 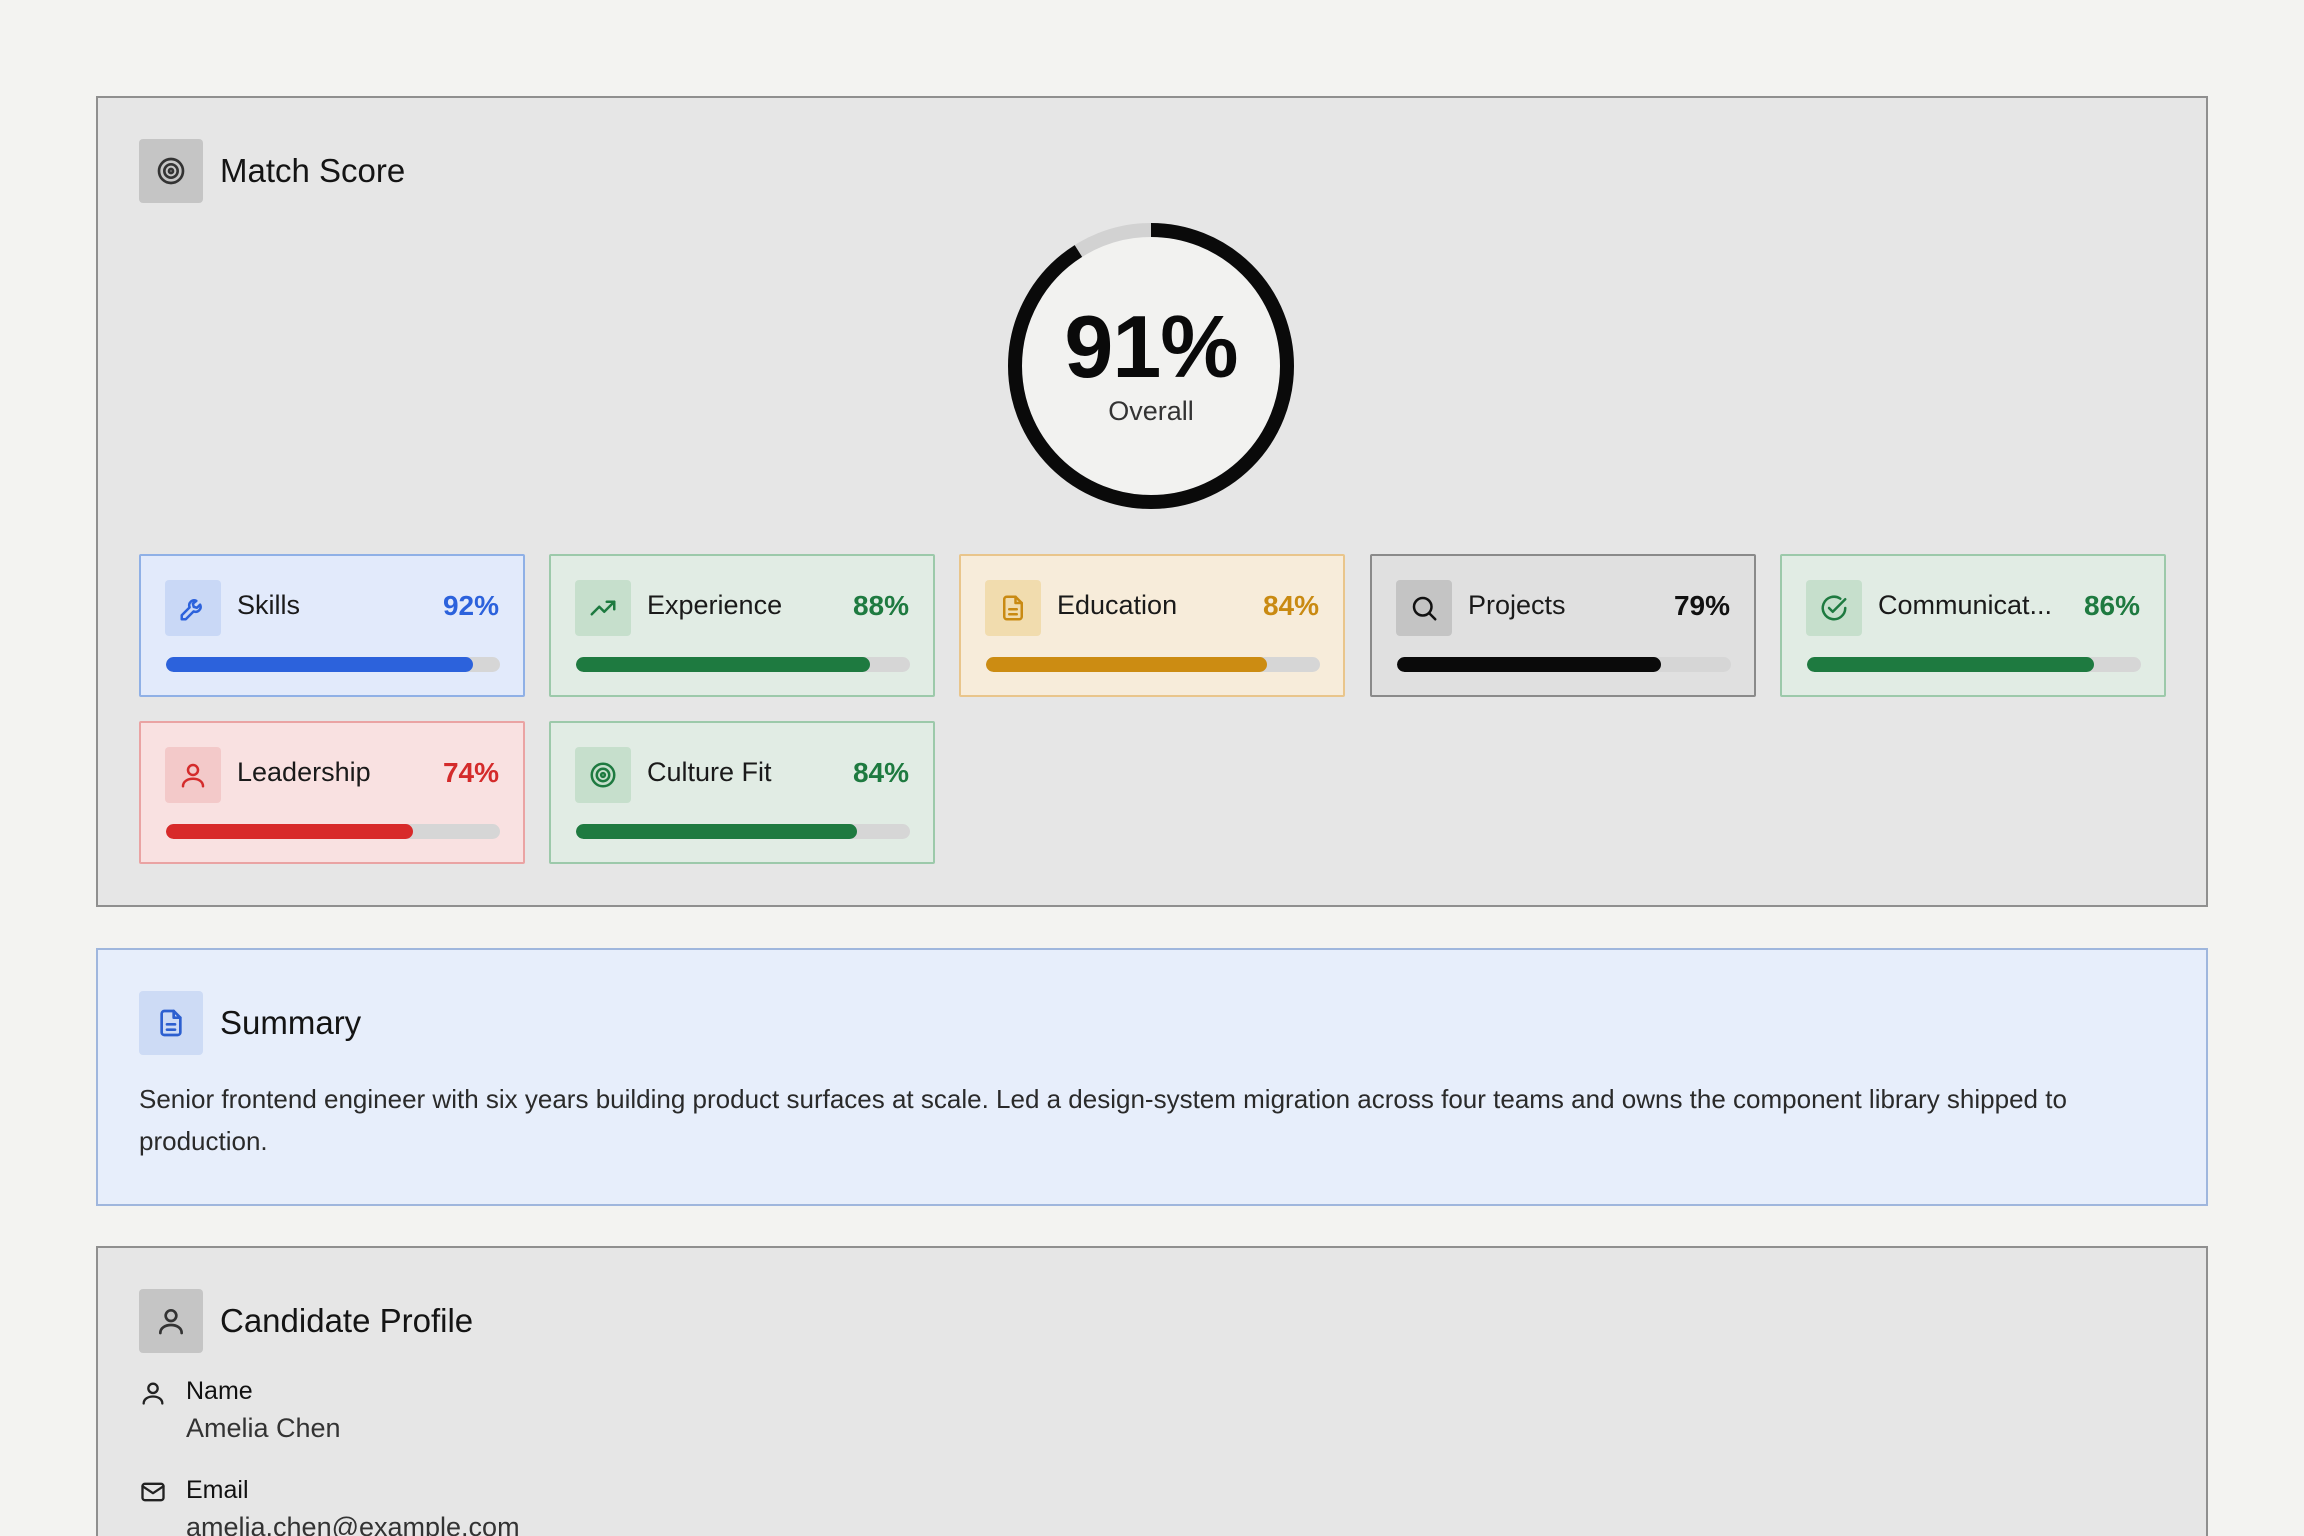 I want to click on summary-header: Summary, so click(x=250, y=1023).